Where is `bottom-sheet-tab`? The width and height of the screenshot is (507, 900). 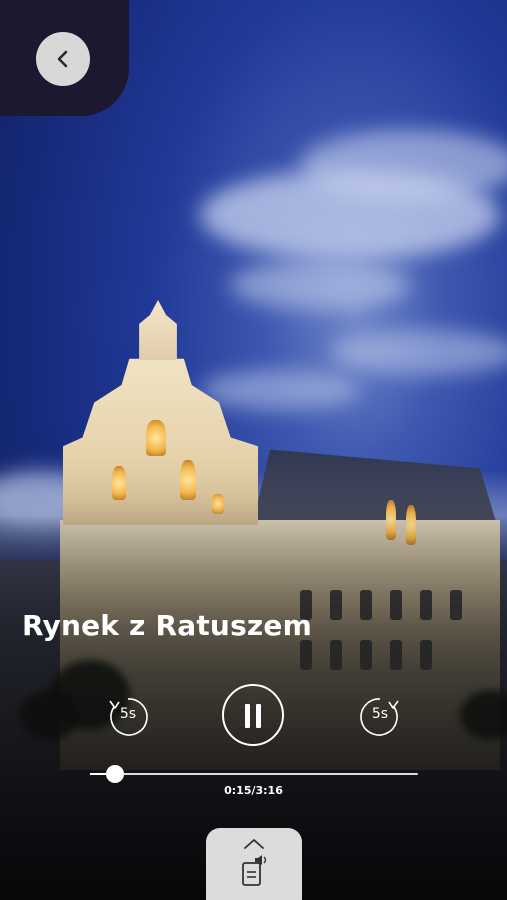
bottom-sheet-tab is located at coordinates (254, 864).